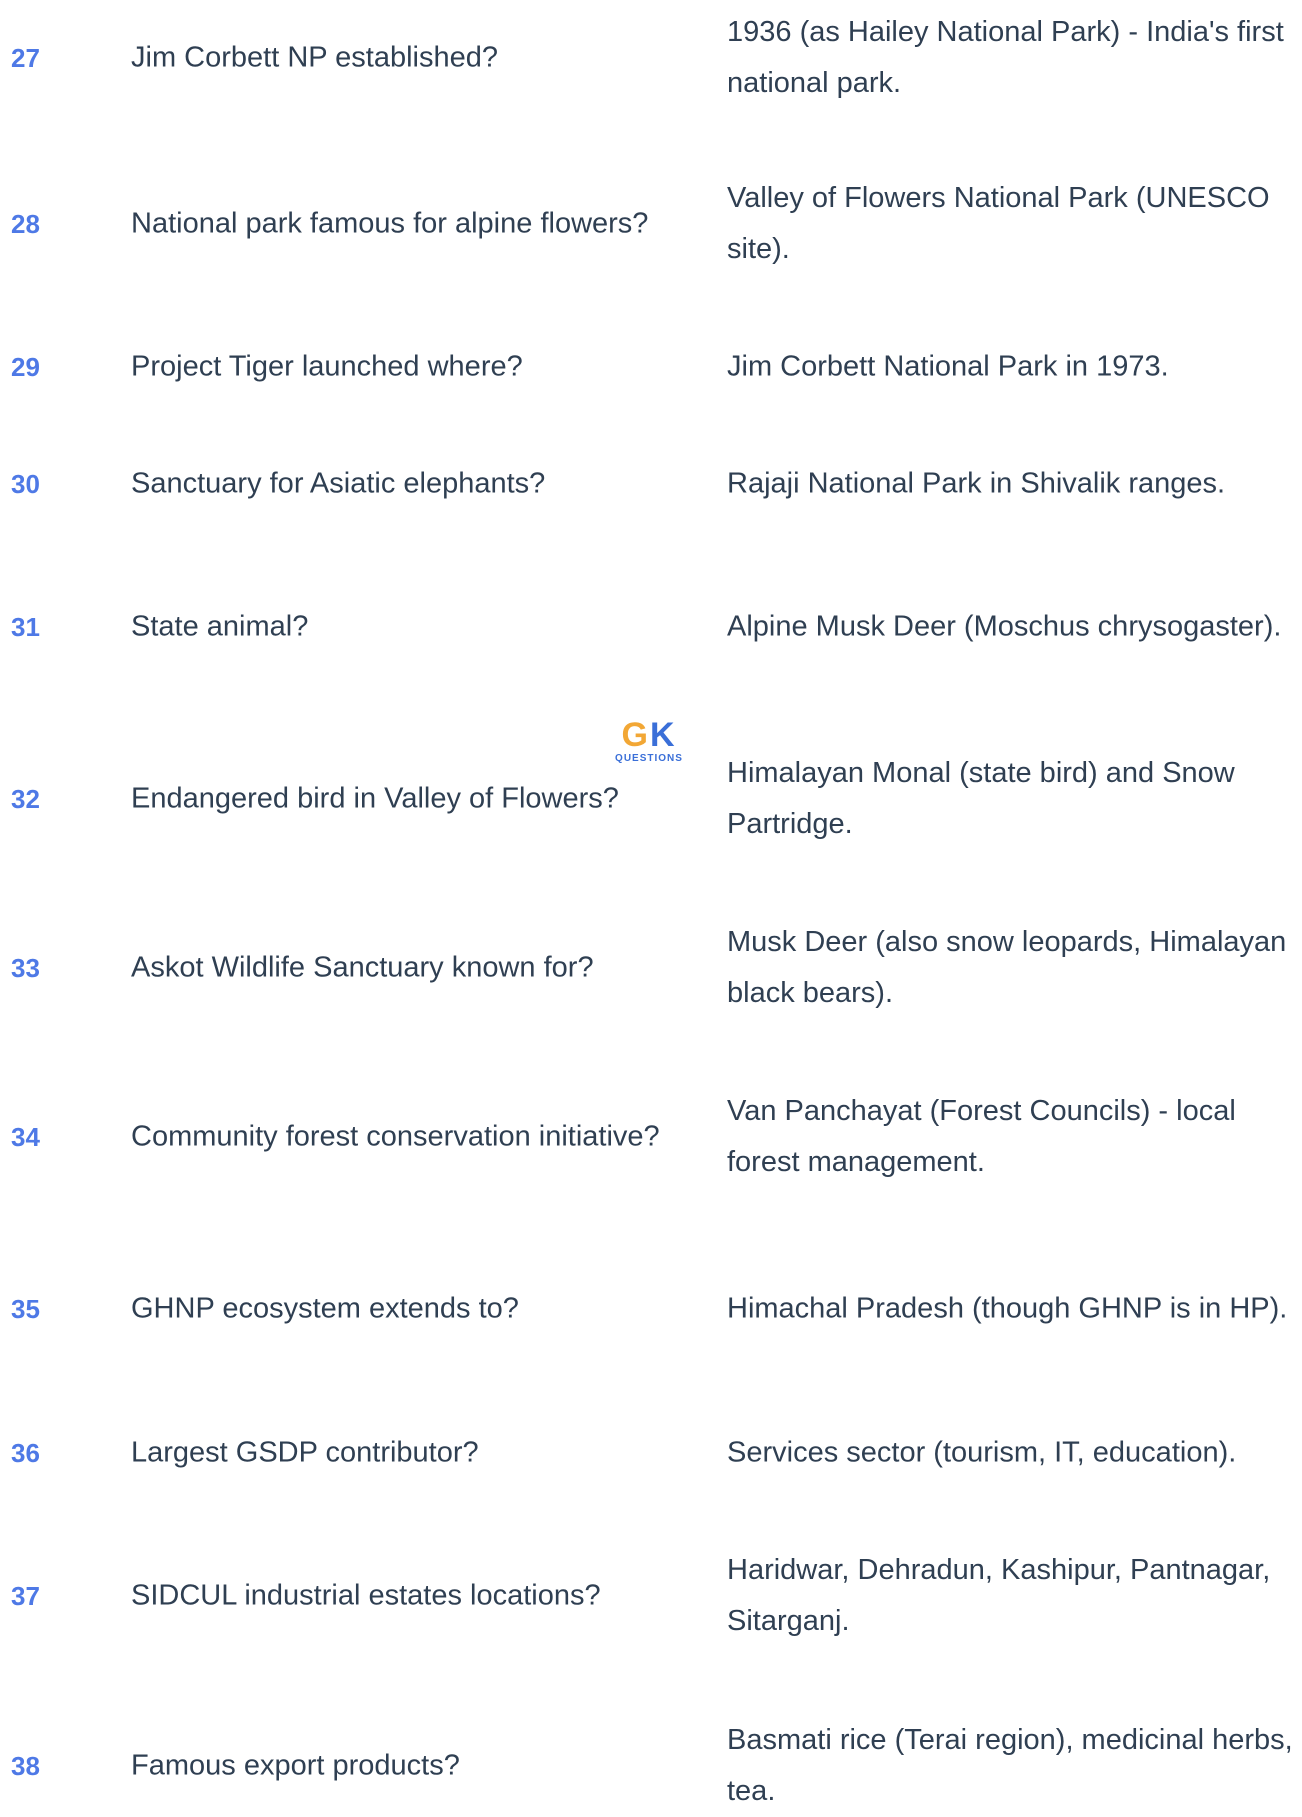 This screenshot has width=1302, height=1817. I want to click on watermark-subtitle: QUESTIONS, so click(649, 758).